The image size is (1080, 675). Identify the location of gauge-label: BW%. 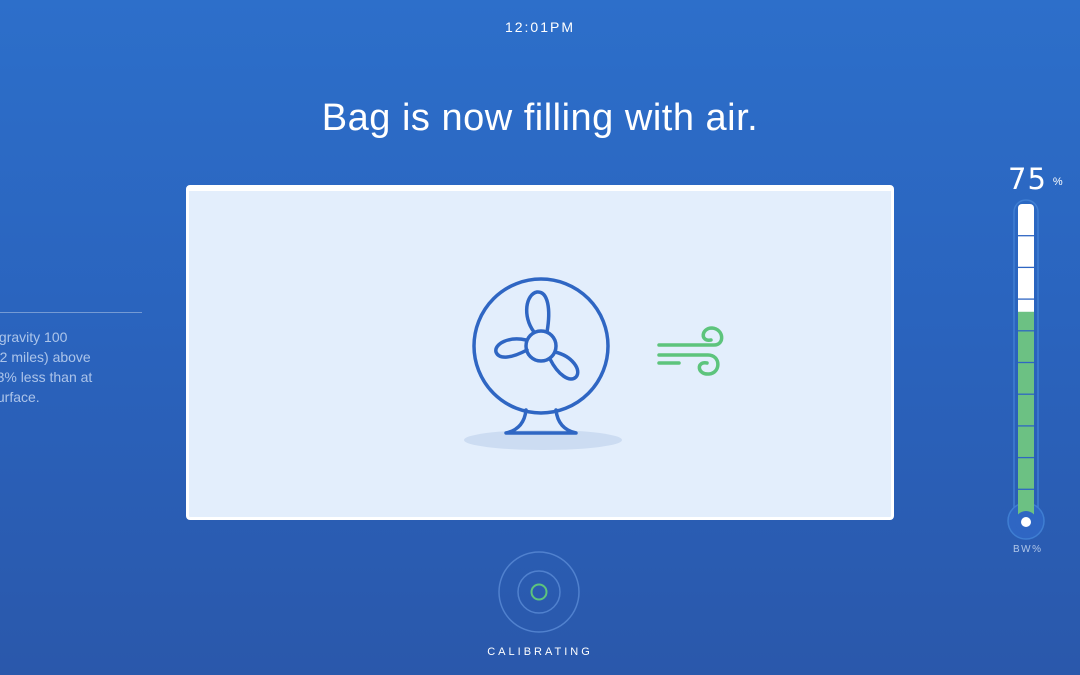
(1028, 549).